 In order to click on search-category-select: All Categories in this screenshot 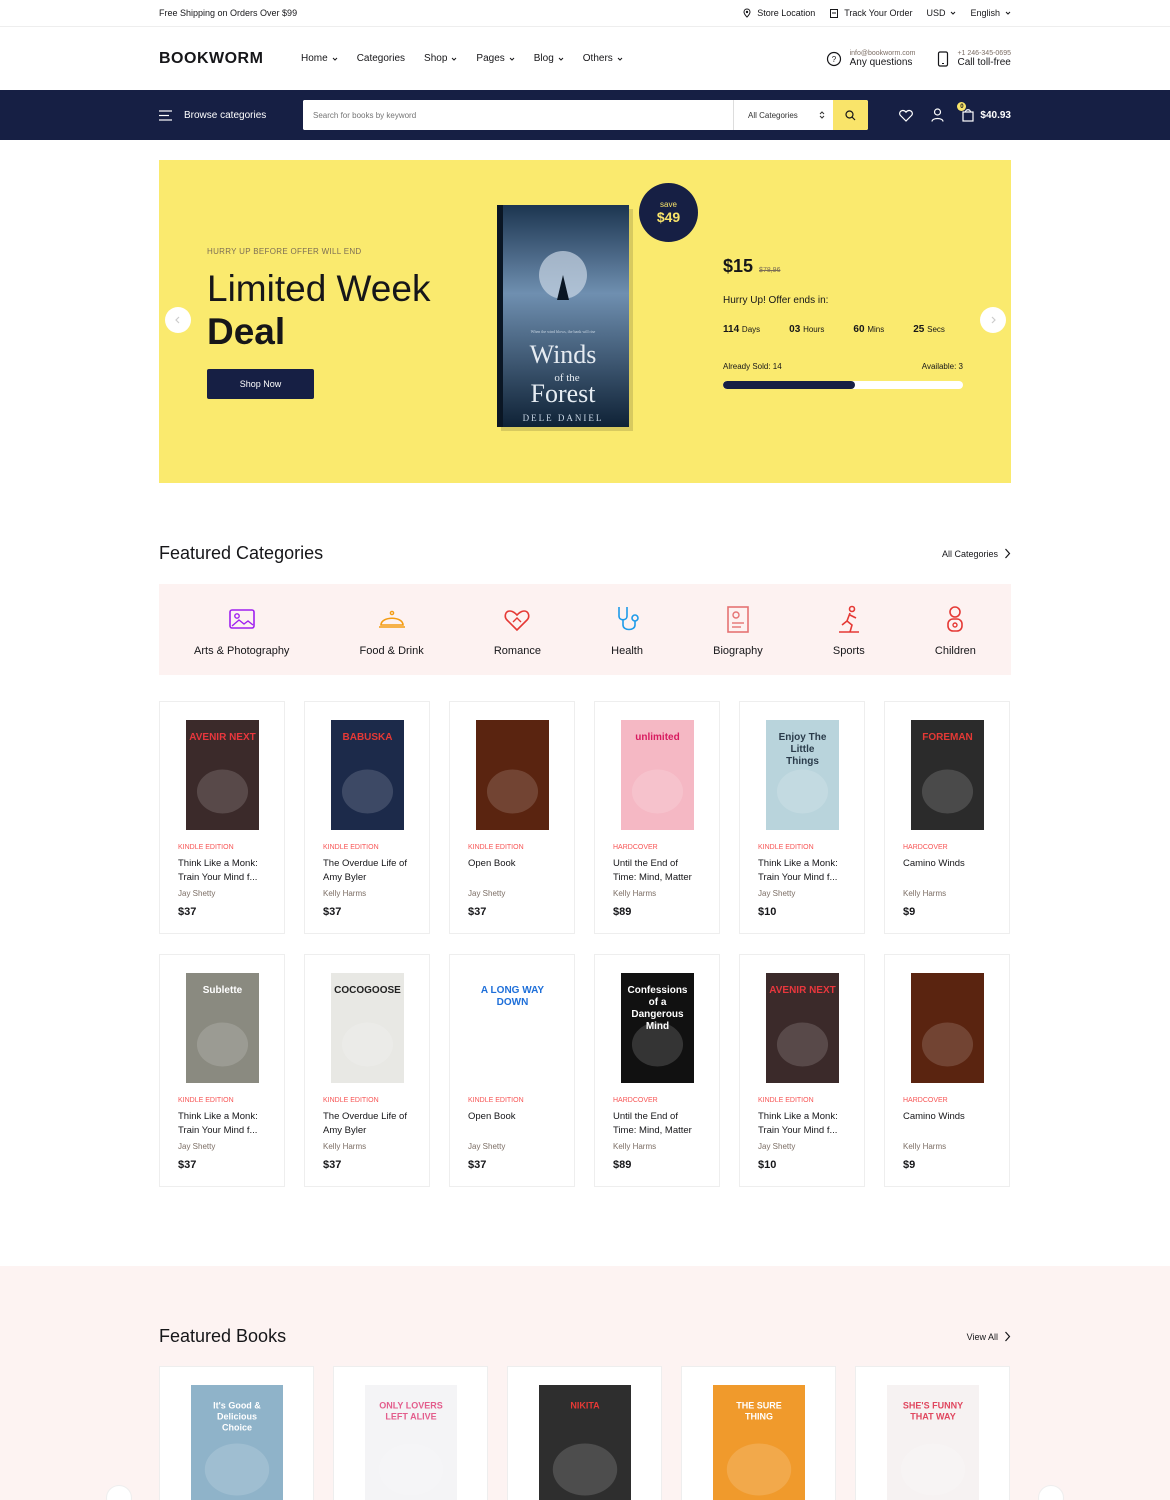, I will do `click(783, 115)`.